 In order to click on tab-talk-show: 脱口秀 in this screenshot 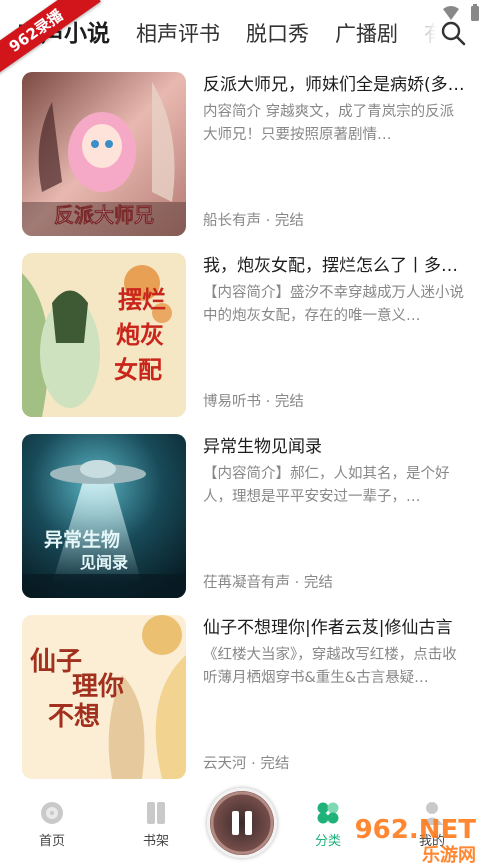, I will do `click(277, 34)`.